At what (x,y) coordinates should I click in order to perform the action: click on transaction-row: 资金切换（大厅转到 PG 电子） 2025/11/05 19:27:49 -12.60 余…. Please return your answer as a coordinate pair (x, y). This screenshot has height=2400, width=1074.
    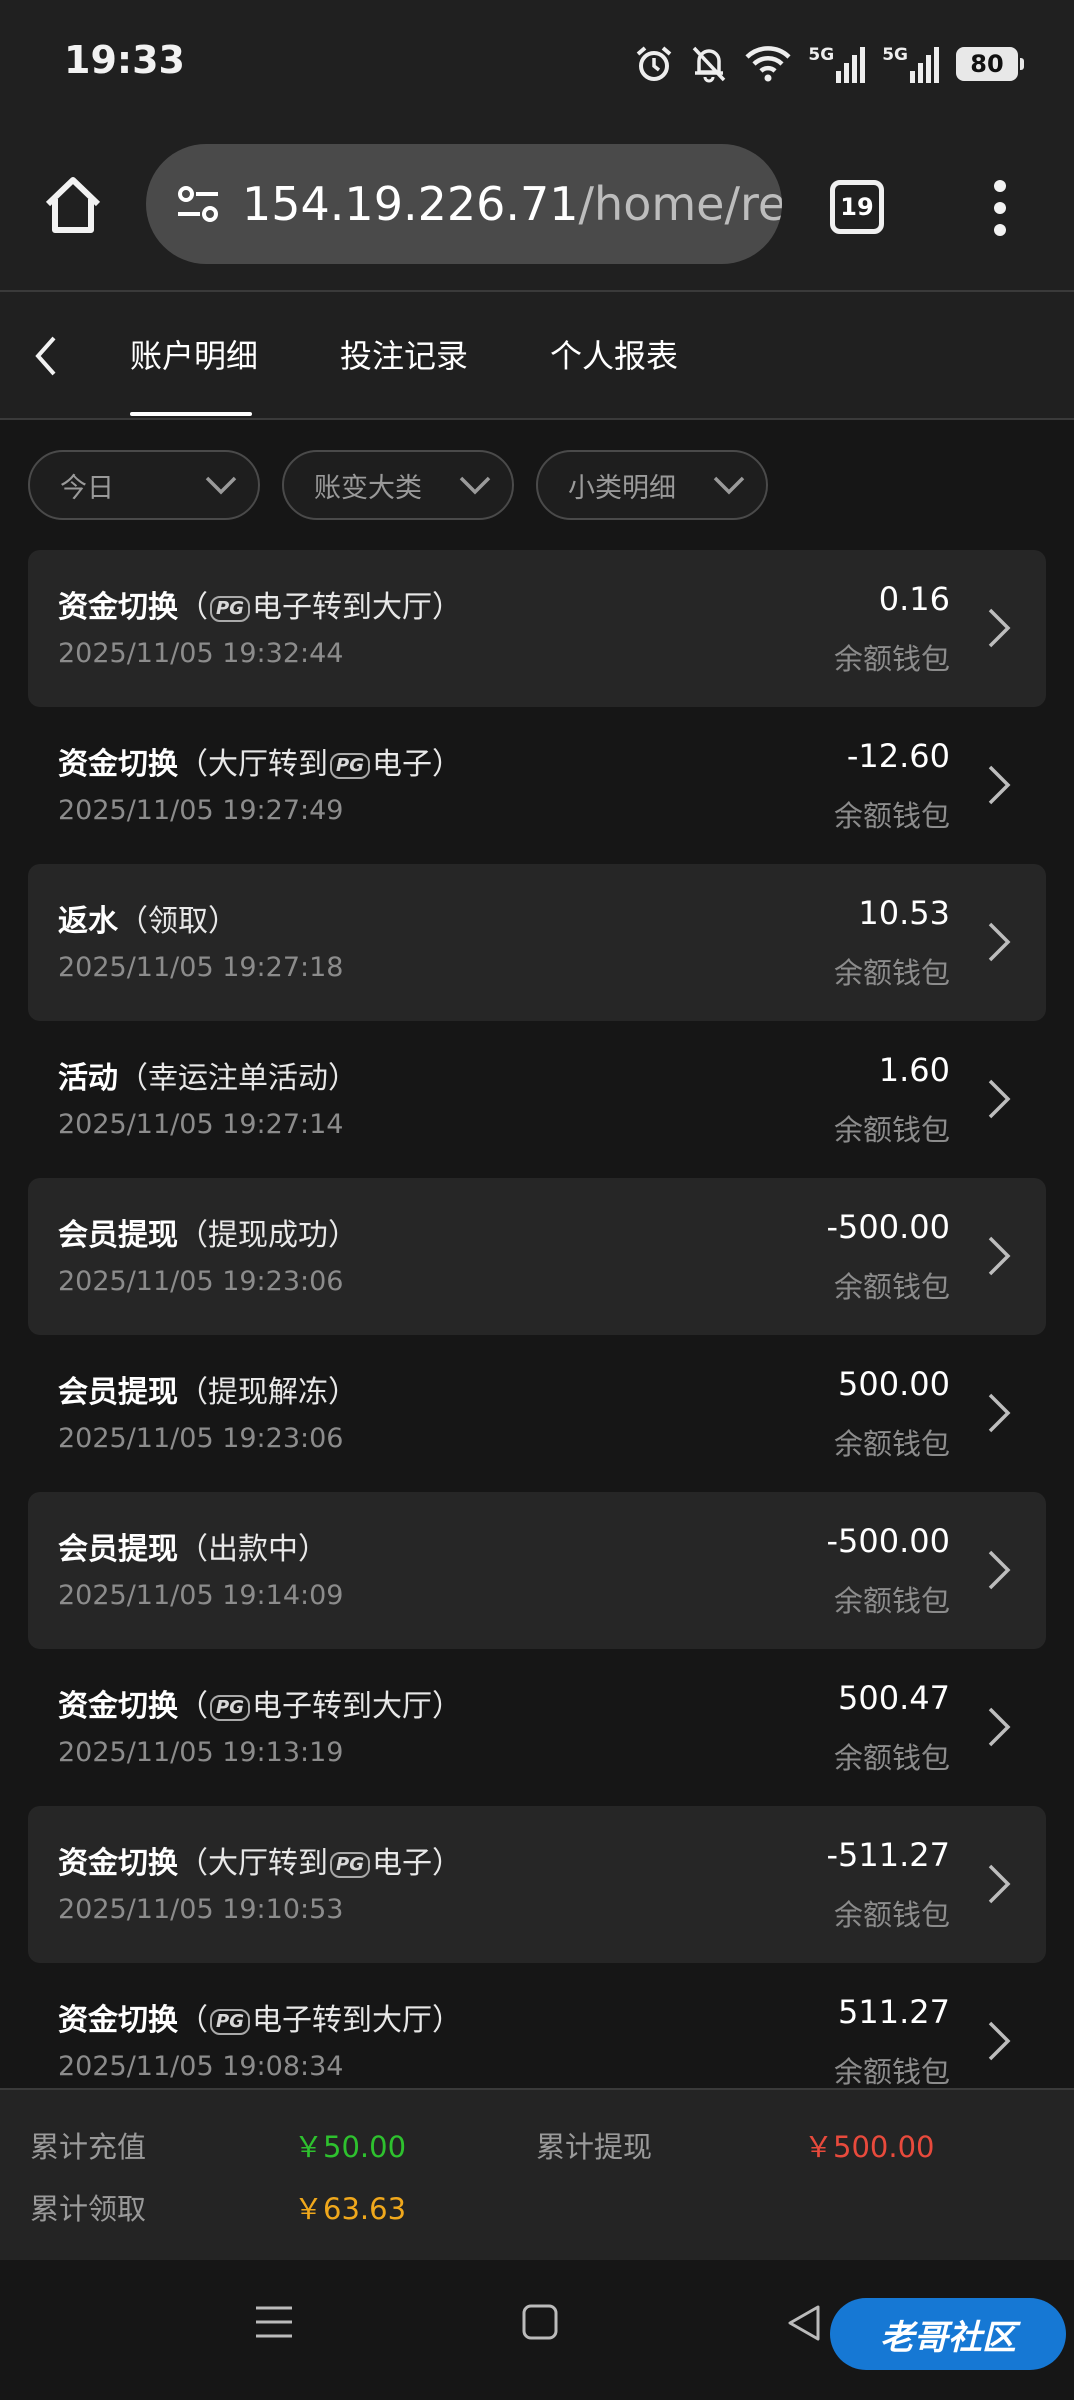
    Looking at the image, I should click on (537, 785).